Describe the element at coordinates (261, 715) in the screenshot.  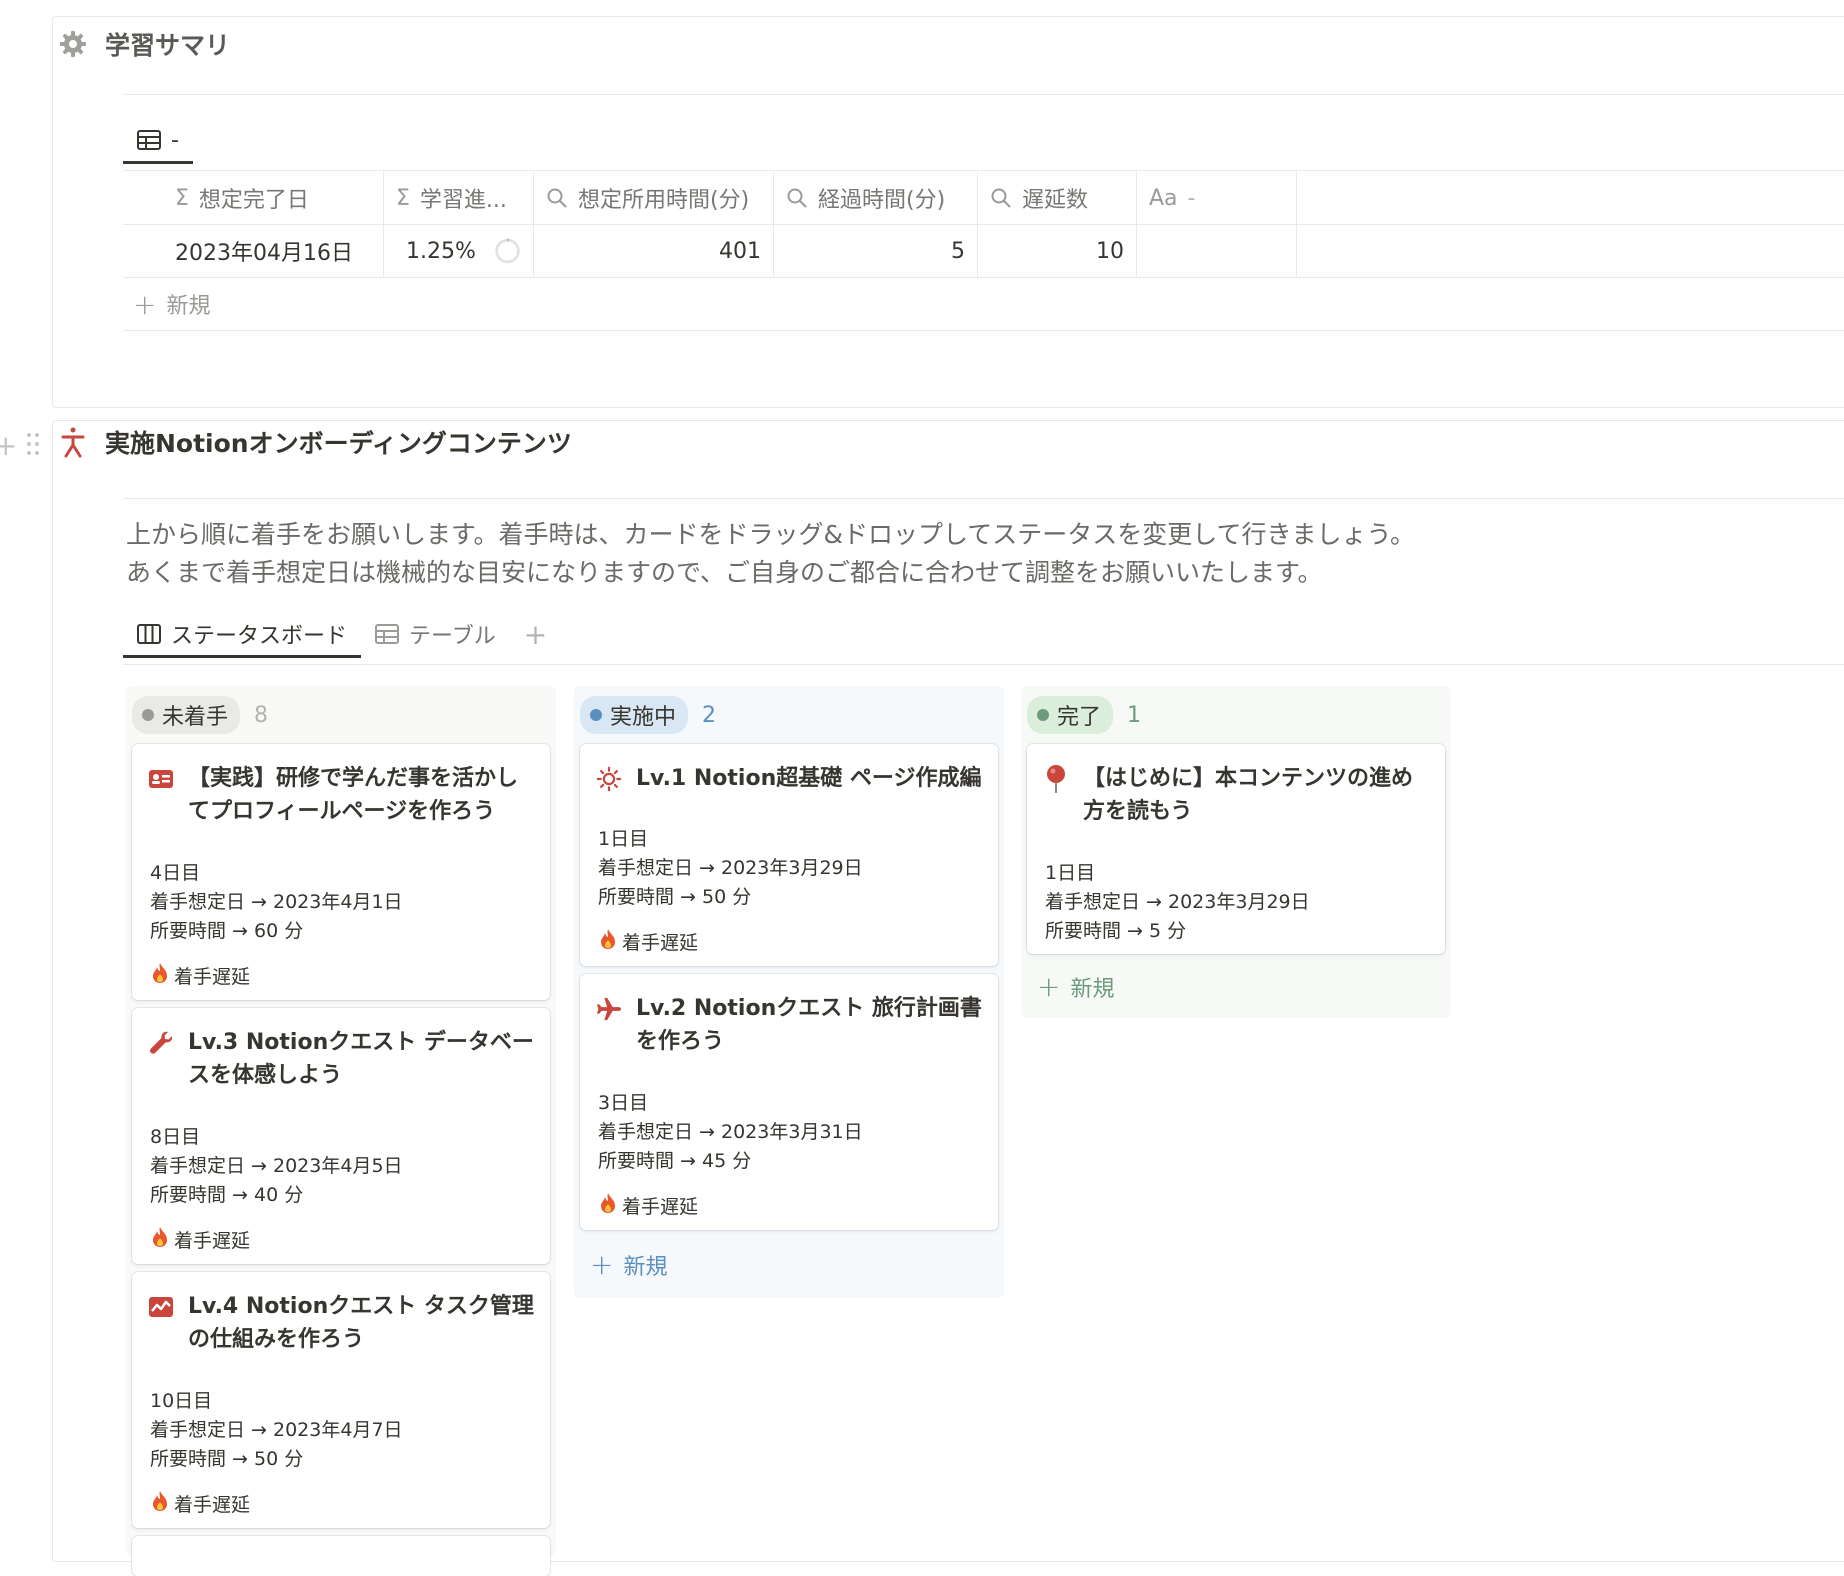
I see `column-count: 8` at that location.